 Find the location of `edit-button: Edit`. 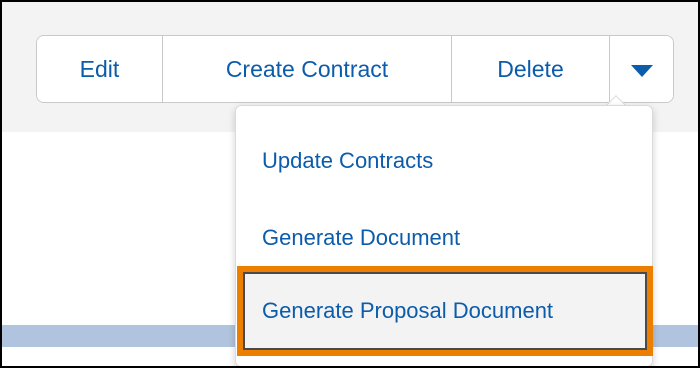

edit-button: Edit is located at coordinates (100, 69).